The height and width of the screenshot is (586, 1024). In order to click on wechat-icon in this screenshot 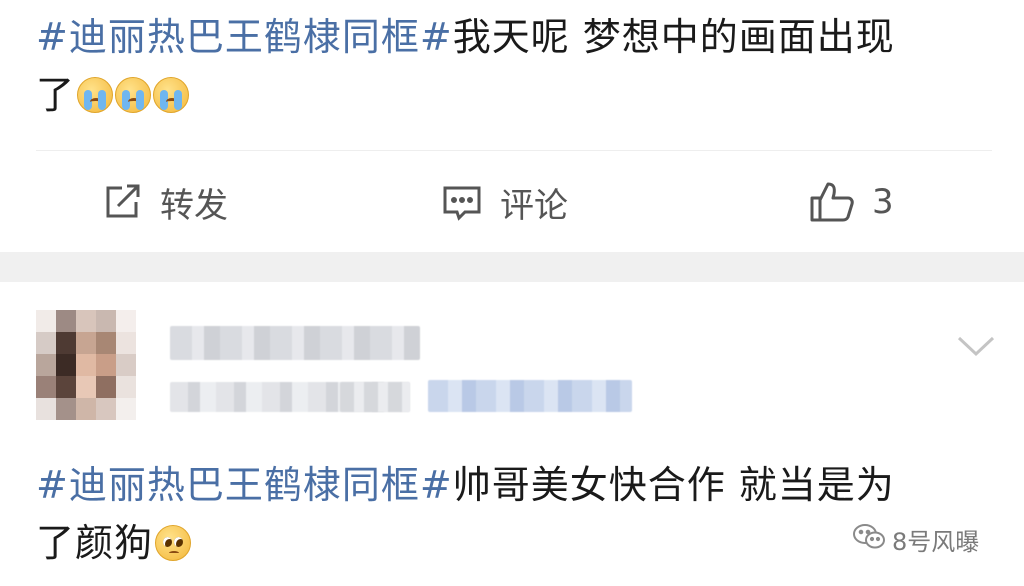, I will do `click(869, 540)`.